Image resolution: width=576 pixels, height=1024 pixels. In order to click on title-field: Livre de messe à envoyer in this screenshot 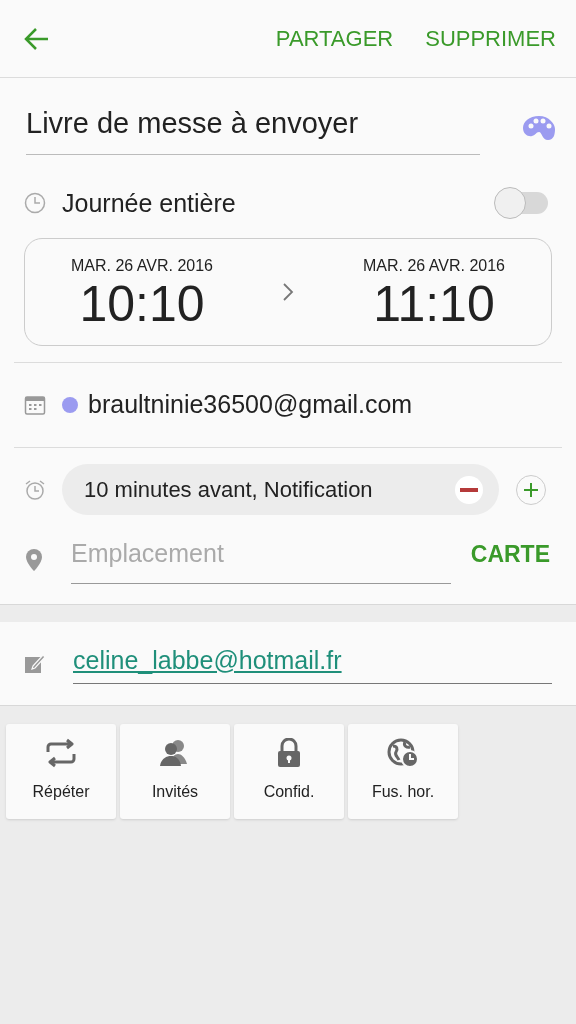, I will do `click(253, 128)`.